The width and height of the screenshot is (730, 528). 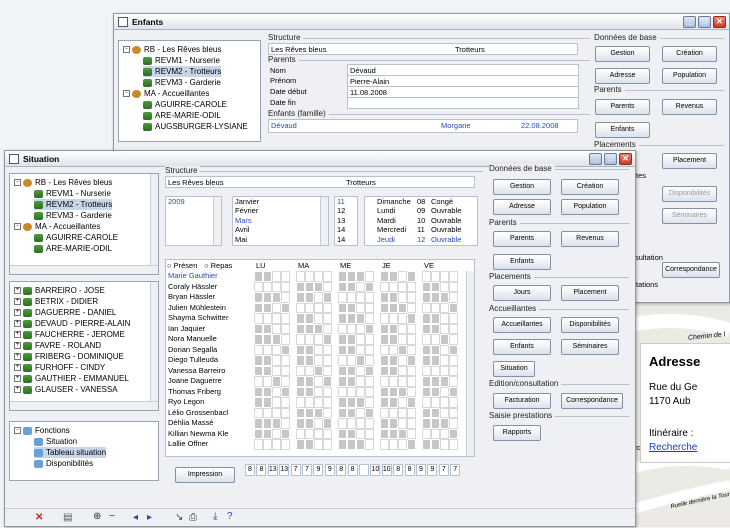 I want to click on add-icon: ⊕, so click(x=97, y=516).